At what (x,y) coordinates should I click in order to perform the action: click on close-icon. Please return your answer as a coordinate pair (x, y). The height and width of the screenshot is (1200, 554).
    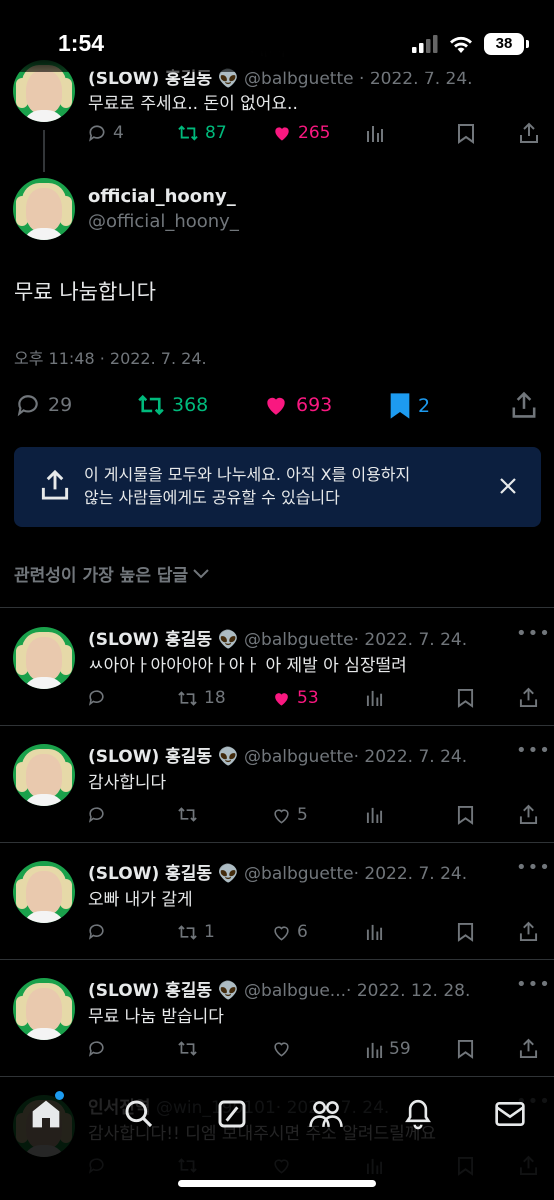
    Looking at the image, I should click on (508, 486).